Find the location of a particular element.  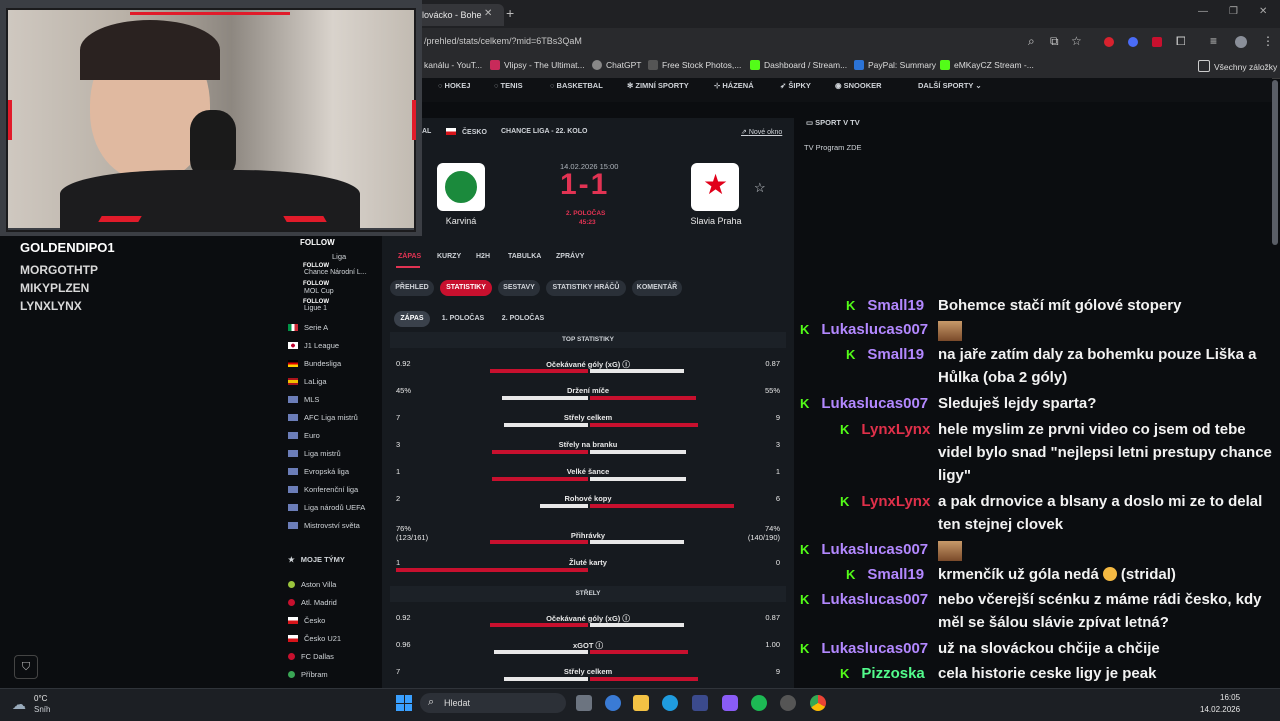

store-icon is located at coordinates (700, 703).